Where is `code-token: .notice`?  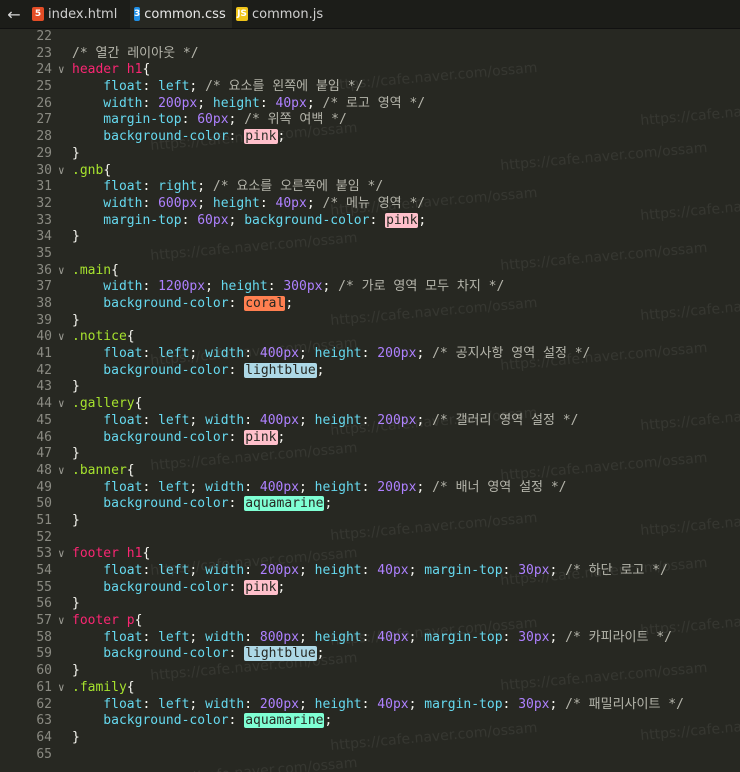 code-token: .notice is located at coordinates (99, 337).